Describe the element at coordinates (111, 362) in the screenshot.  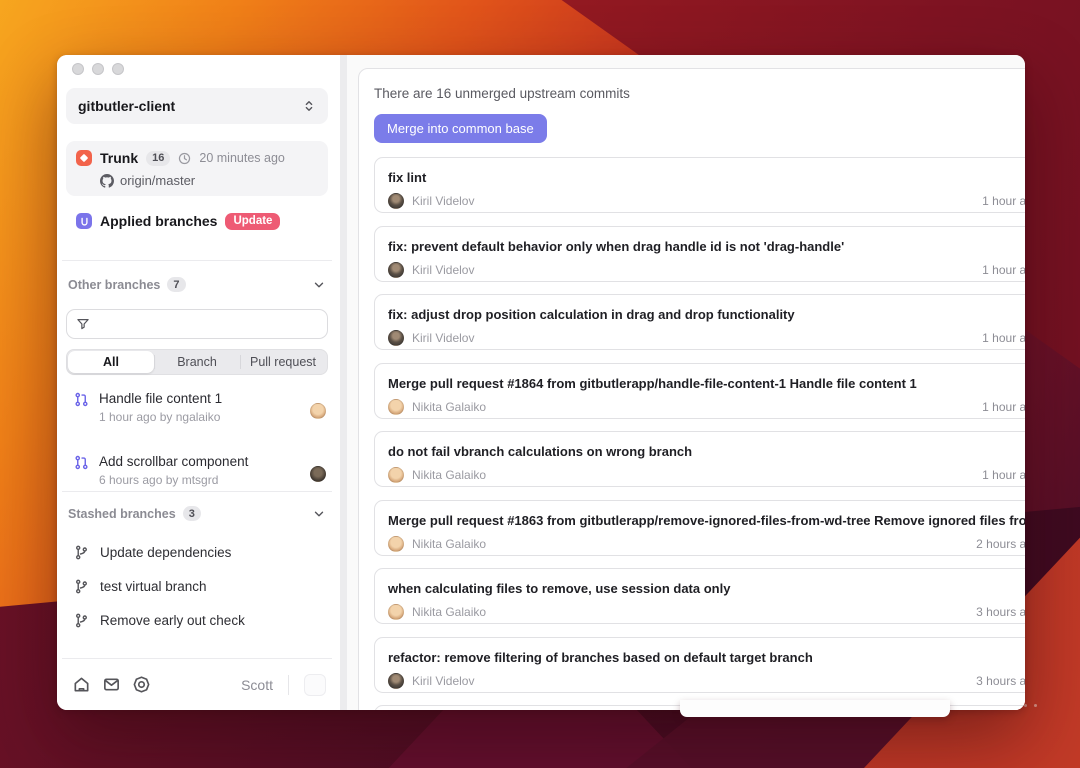
I see `tab-all: All` at that location.